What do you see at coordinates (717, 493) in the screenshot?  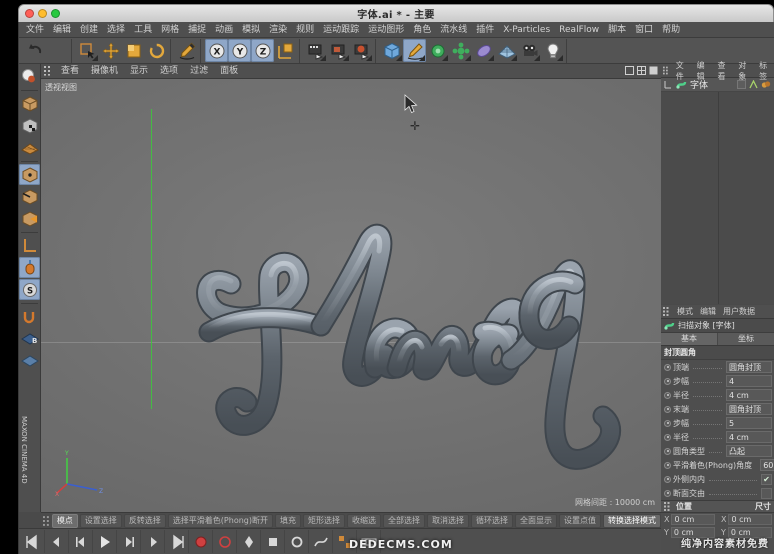 I see `attr-row-section-cross: 断面交由` at bounding box center [717, 493].